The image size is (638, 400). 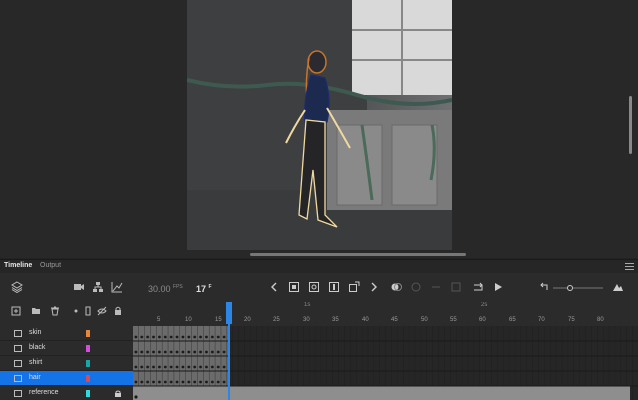 I want to click on onion-outline-icon, so click(x=416, y=287).